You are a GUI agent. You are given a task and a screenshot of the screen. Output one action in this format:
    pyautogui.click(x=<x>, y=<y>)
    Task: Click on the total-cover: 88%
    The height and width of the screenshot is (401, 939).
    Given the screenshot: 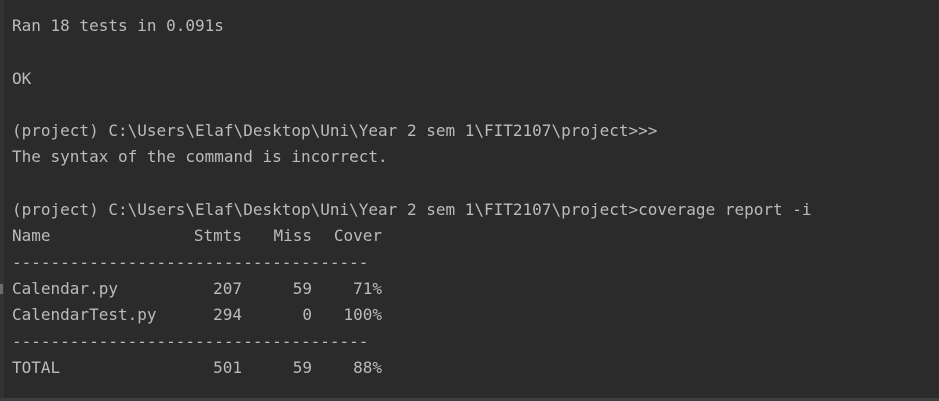 What is the action you would take?
    pyautogui.click(x=367, y=367)
    